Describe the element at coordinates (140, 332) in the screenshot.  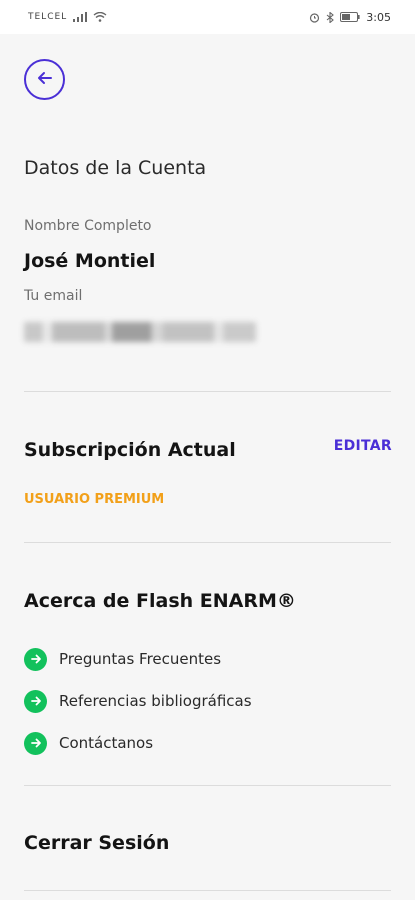
I see `email-value-redacted` at that location.